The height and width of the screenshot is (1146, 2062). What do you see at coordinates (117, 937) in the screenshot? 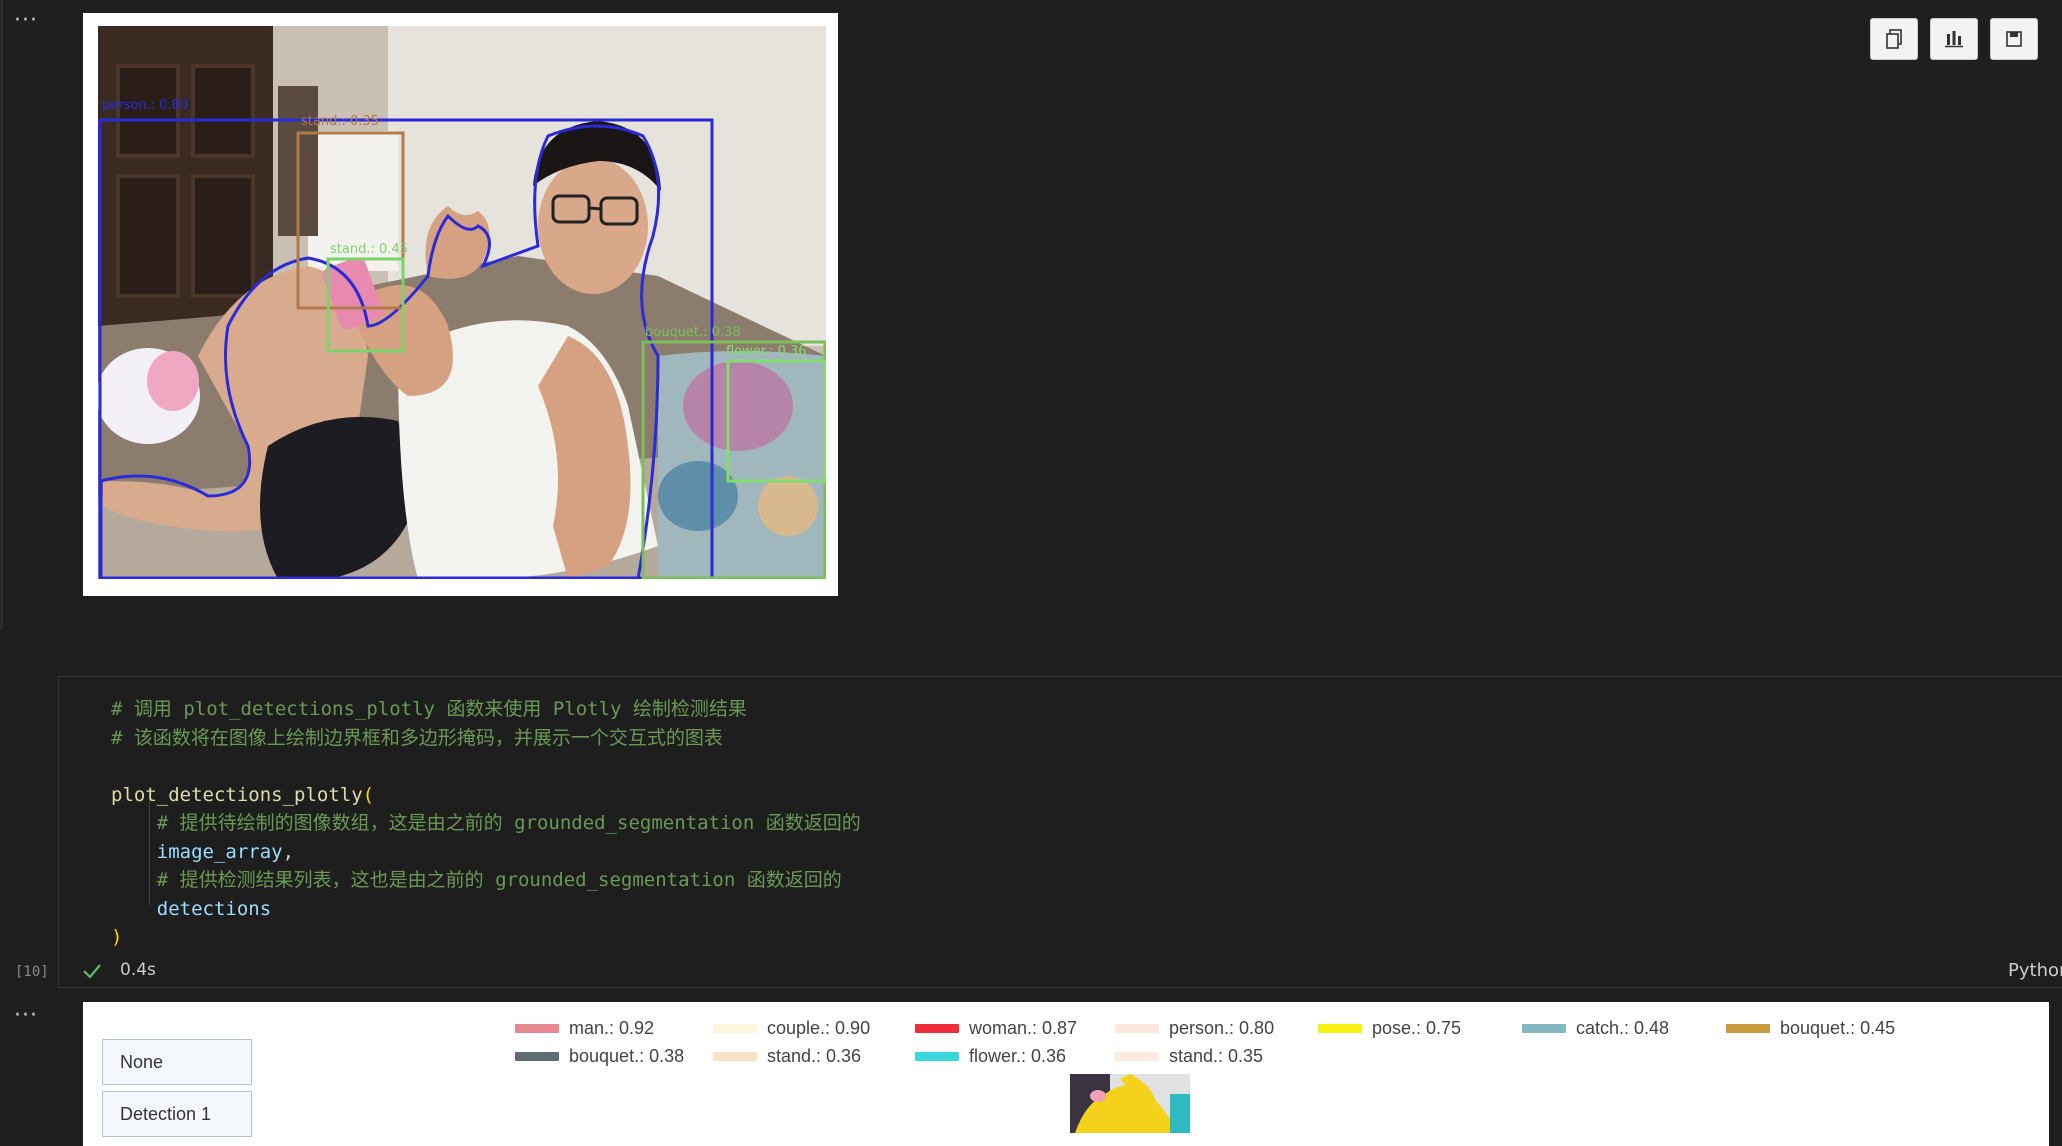
I see `code-close-line: )` at bounding box center [117, 937].